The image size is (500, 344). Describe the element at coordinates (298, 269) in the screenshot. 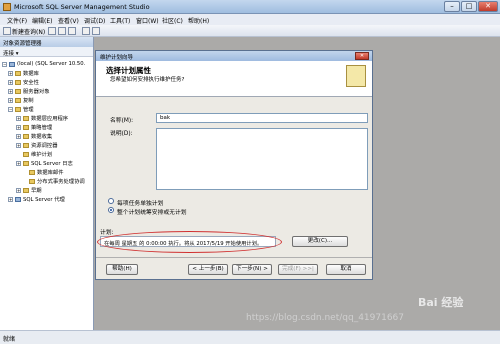

I see `finish-button: 完成(F) >>|` at that location.